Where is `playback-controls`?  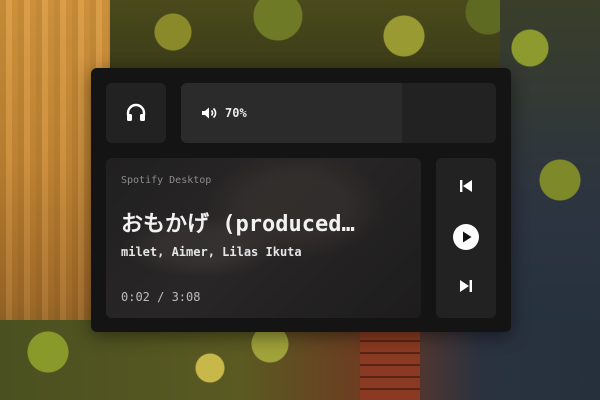
playback-controls is located at coordinates (466, 238).